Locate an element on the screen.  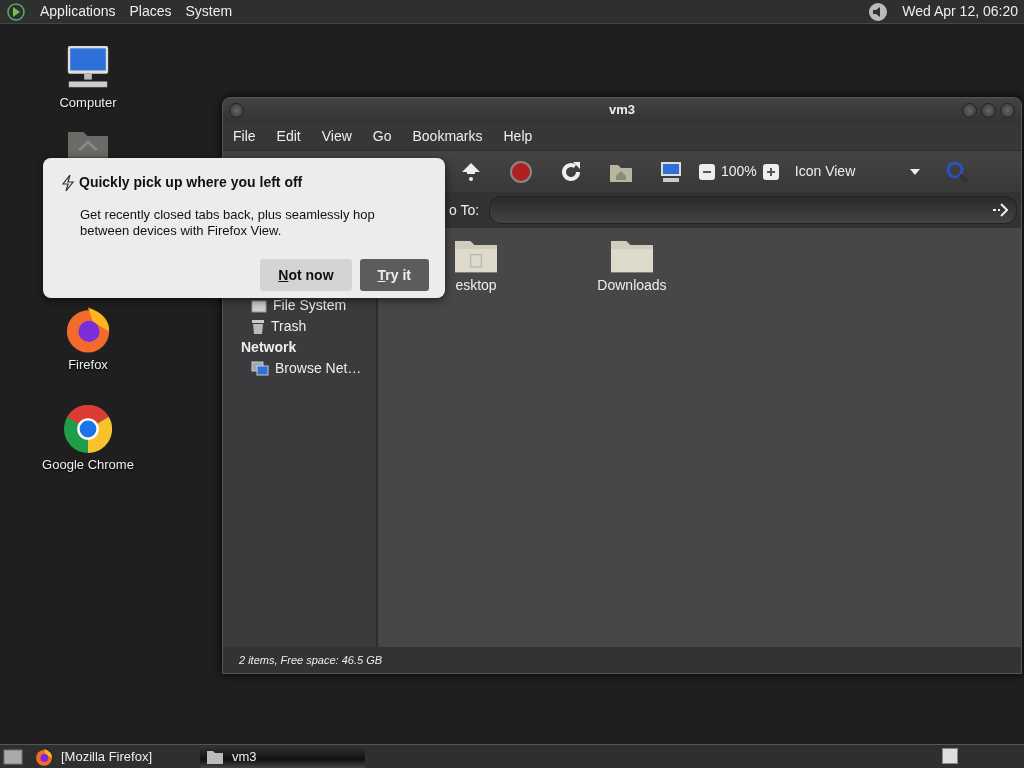
menu-item: Go is located at coordinates (382, 136).